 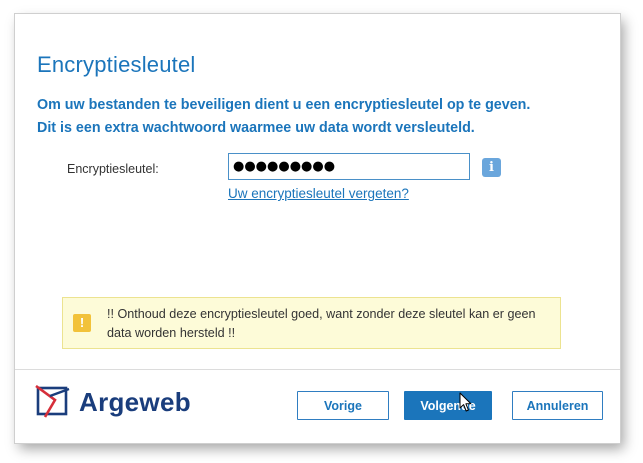 What do you see at coordinates (317, 369) in the screenshot?
I see `footer-divider` at bounding box center [317, 369].